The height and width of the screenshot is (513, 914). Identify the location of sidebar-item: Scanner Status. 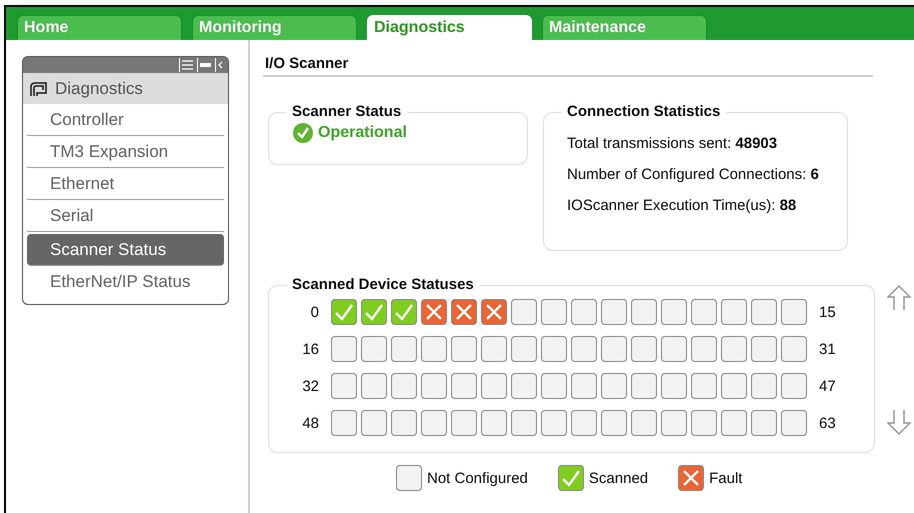
(125, 250).